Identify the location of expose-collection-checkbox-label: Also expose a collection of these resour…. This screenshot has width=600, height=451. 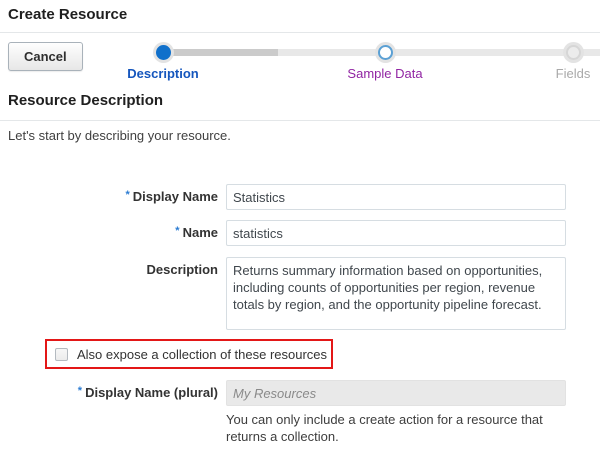
(202, 354).